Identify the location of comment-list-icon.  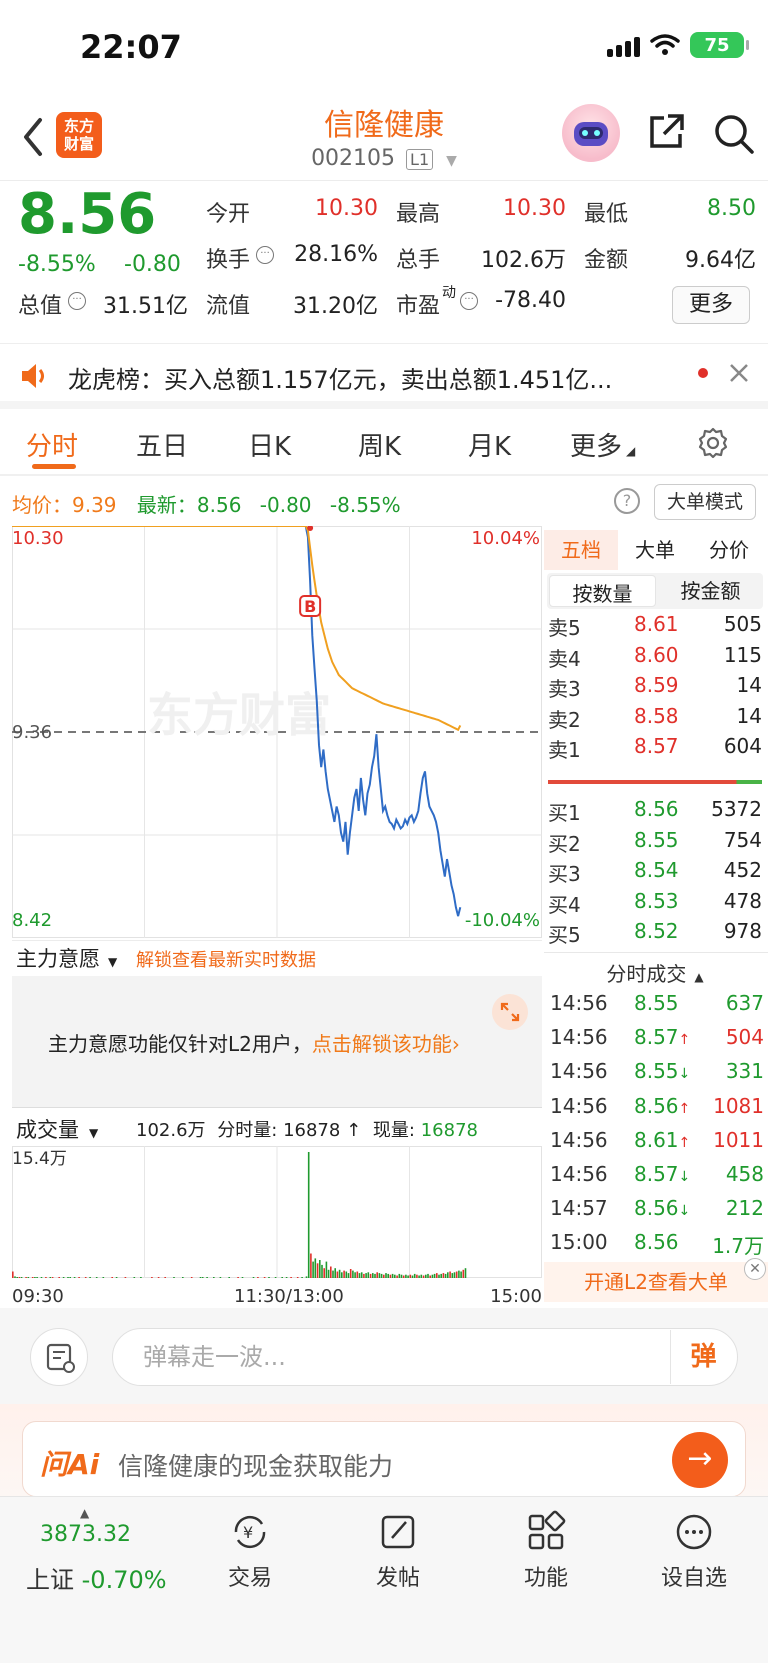
(59, 1357).